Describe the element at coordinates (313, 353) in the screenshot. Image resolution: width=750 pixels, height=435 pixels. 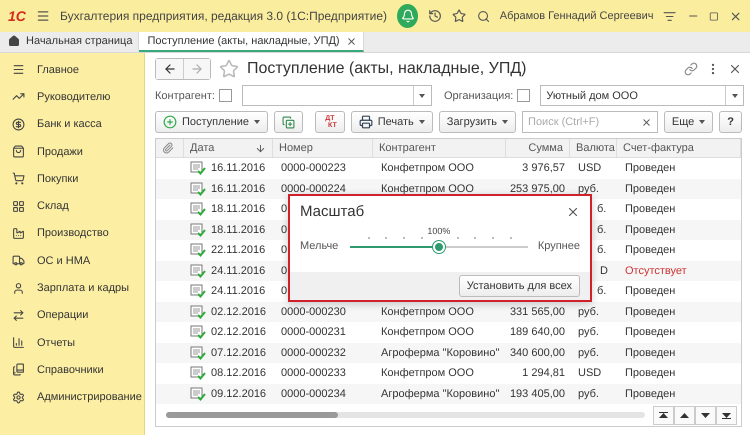
I see `table-cell-text: 0000-000232` at that location.